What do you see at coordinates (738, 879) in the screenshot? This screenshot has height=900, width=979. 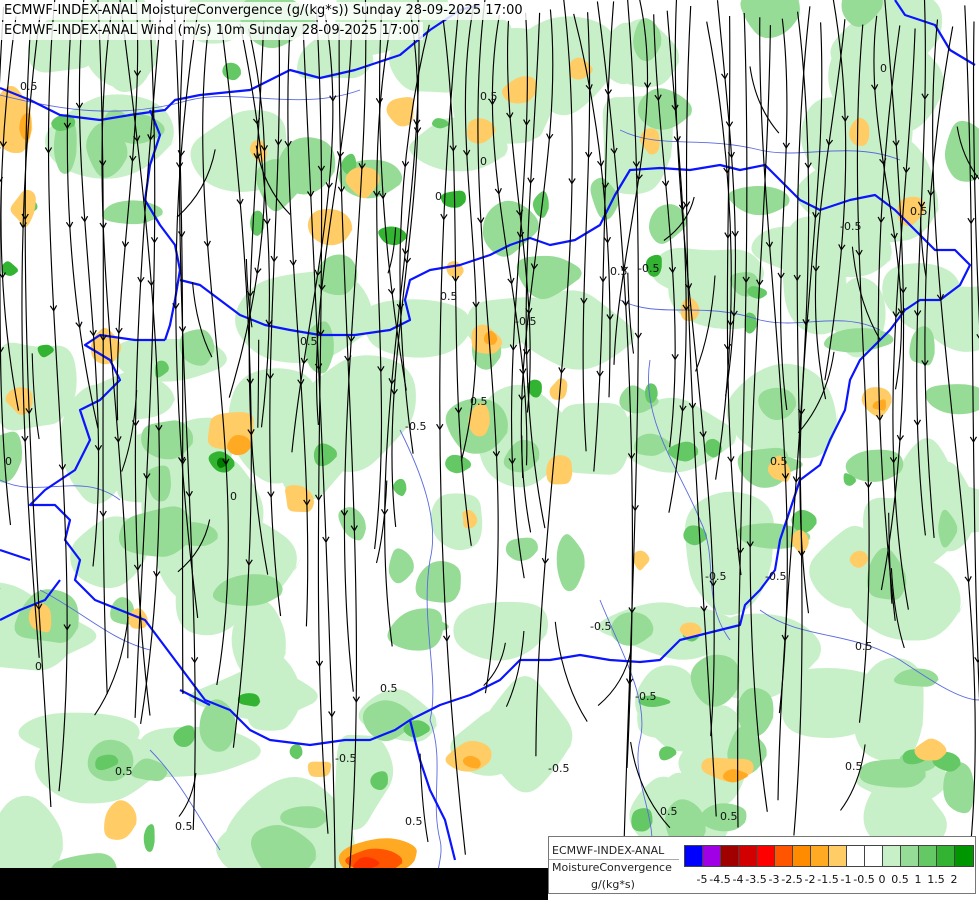 I see `colorbar-tick-label: -4` at bounding box center [738, 879].